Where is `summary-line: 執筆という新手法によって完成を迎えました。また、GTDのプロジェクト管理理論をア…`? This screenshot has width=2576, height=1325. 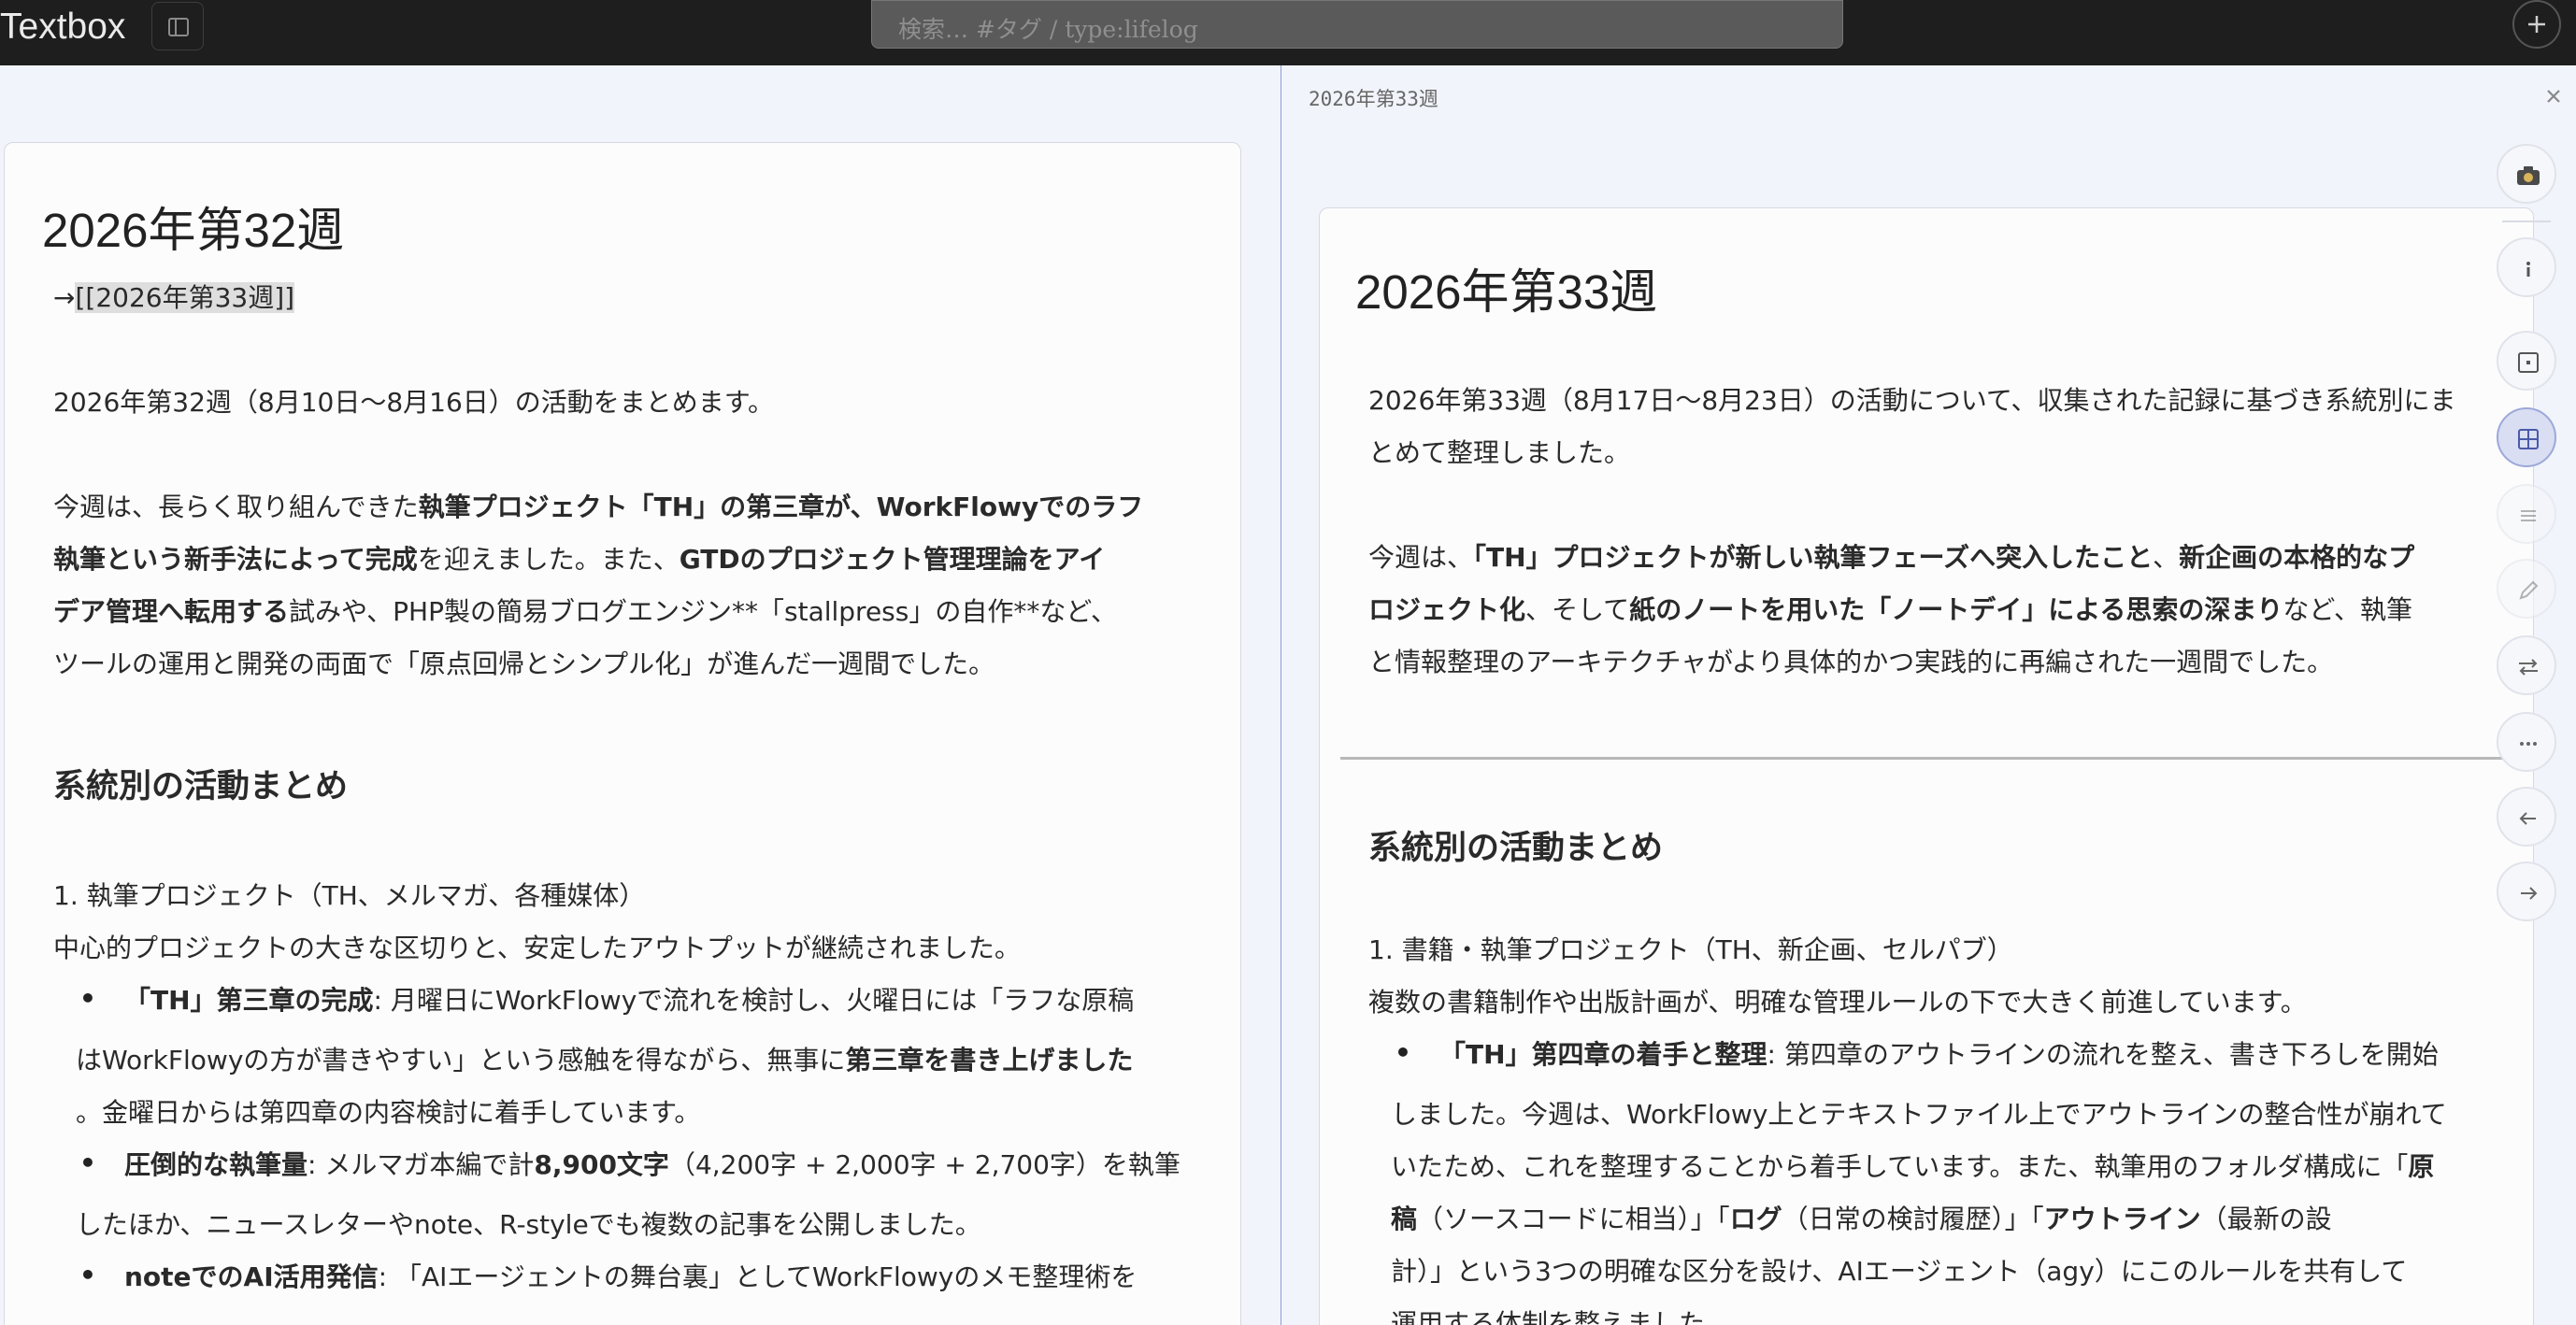
summary-line: 執筆という新手法によって完成を迎えました。また、GTDのプロジェクト管理理論をア… is located at coordinates (579, 560).